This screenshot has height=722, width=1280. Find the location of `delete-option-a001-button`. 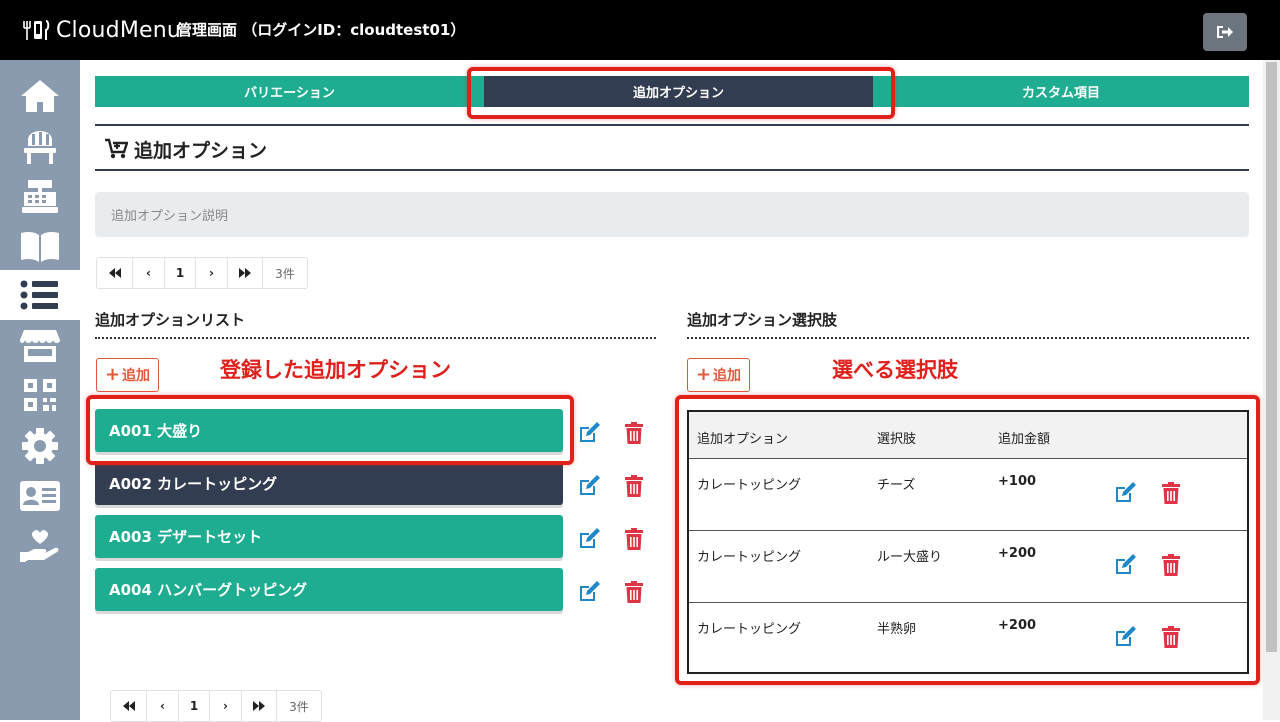

delete-option-a001-button is located at coordinates (634, 433).